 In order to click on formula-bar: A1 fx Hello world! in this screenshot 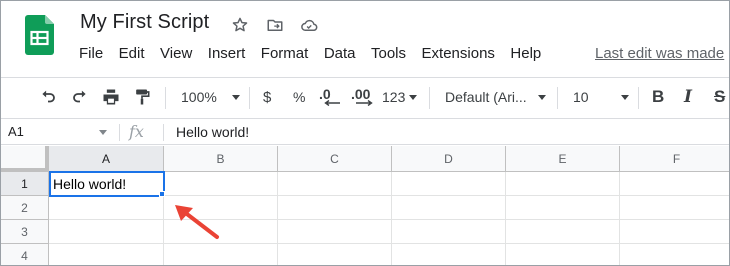, I will do `click(365, 131)`.